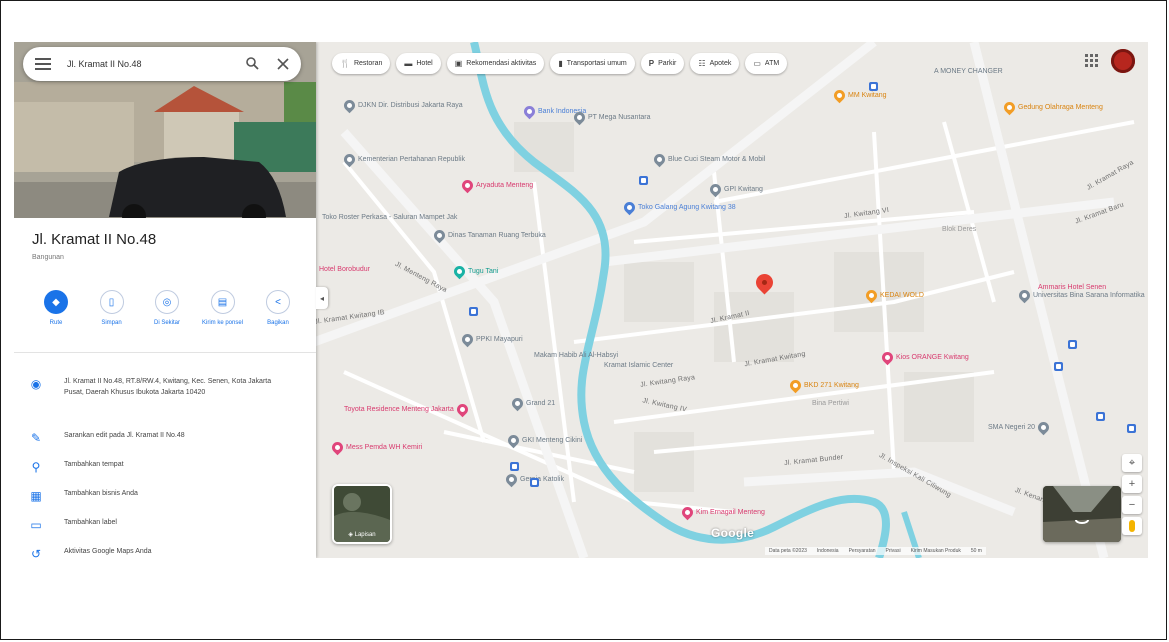 The image size is (1169, 642). Describe the element at coordinates (361, 63) in the screenshot. I see `chip-restaurant: 🍴 Restoran` at that location.